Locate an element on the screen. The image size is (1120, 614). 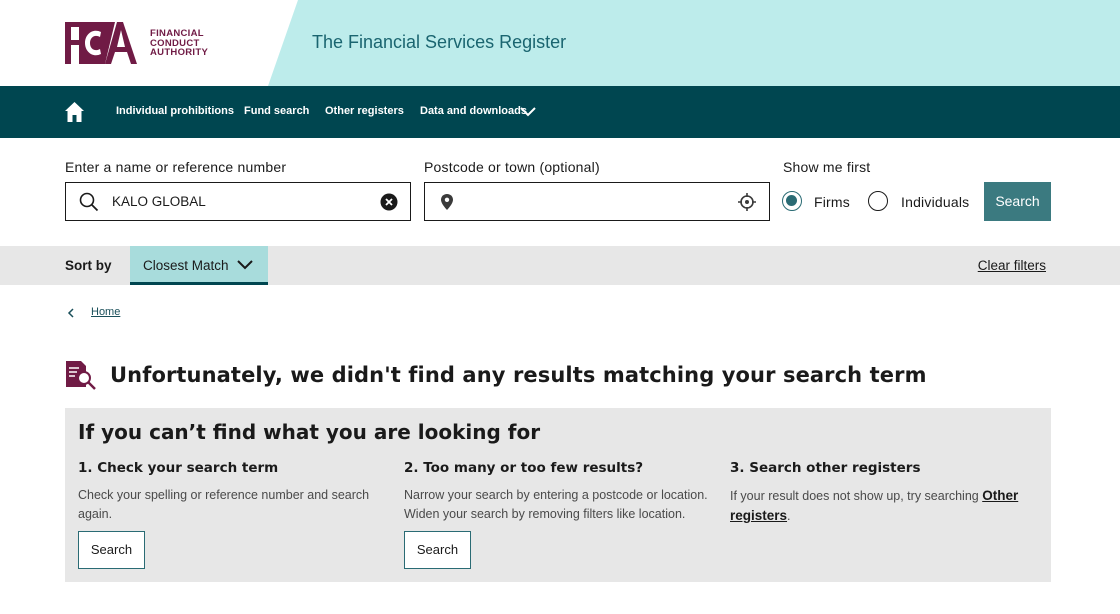
radio-firms is located at coordinates (792, 201).